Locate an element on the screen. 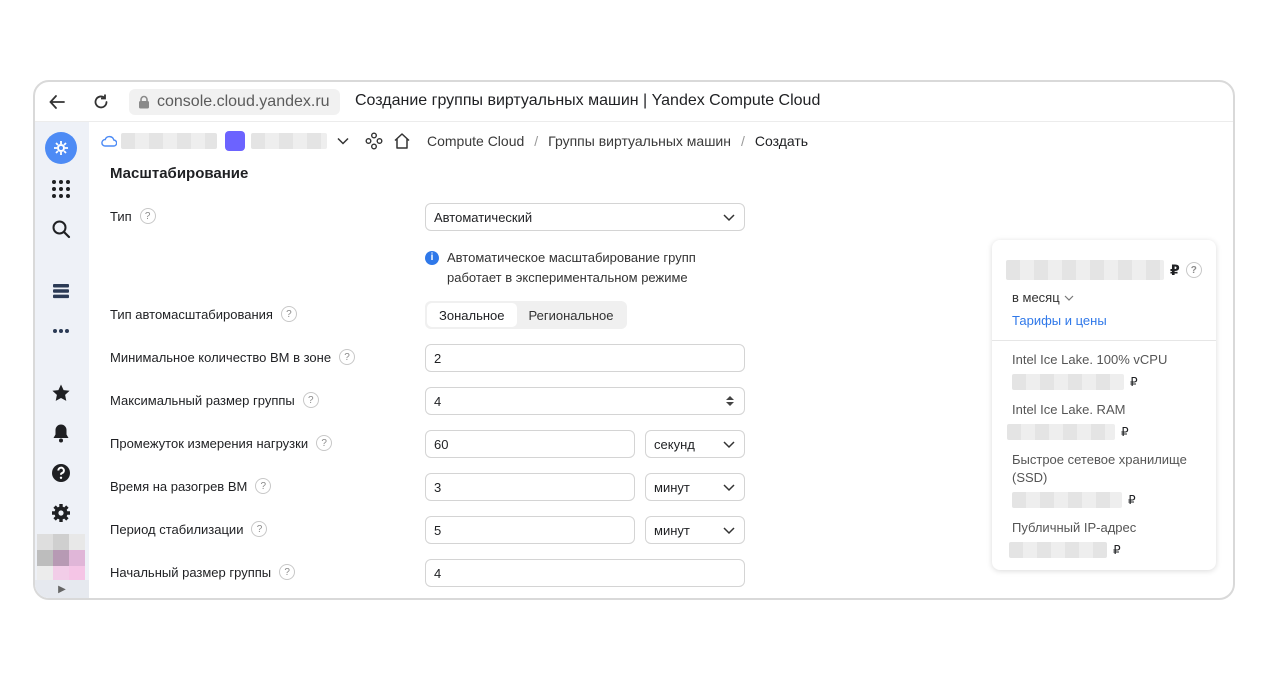  compute-service-icon is located at coordinates (61, 148).